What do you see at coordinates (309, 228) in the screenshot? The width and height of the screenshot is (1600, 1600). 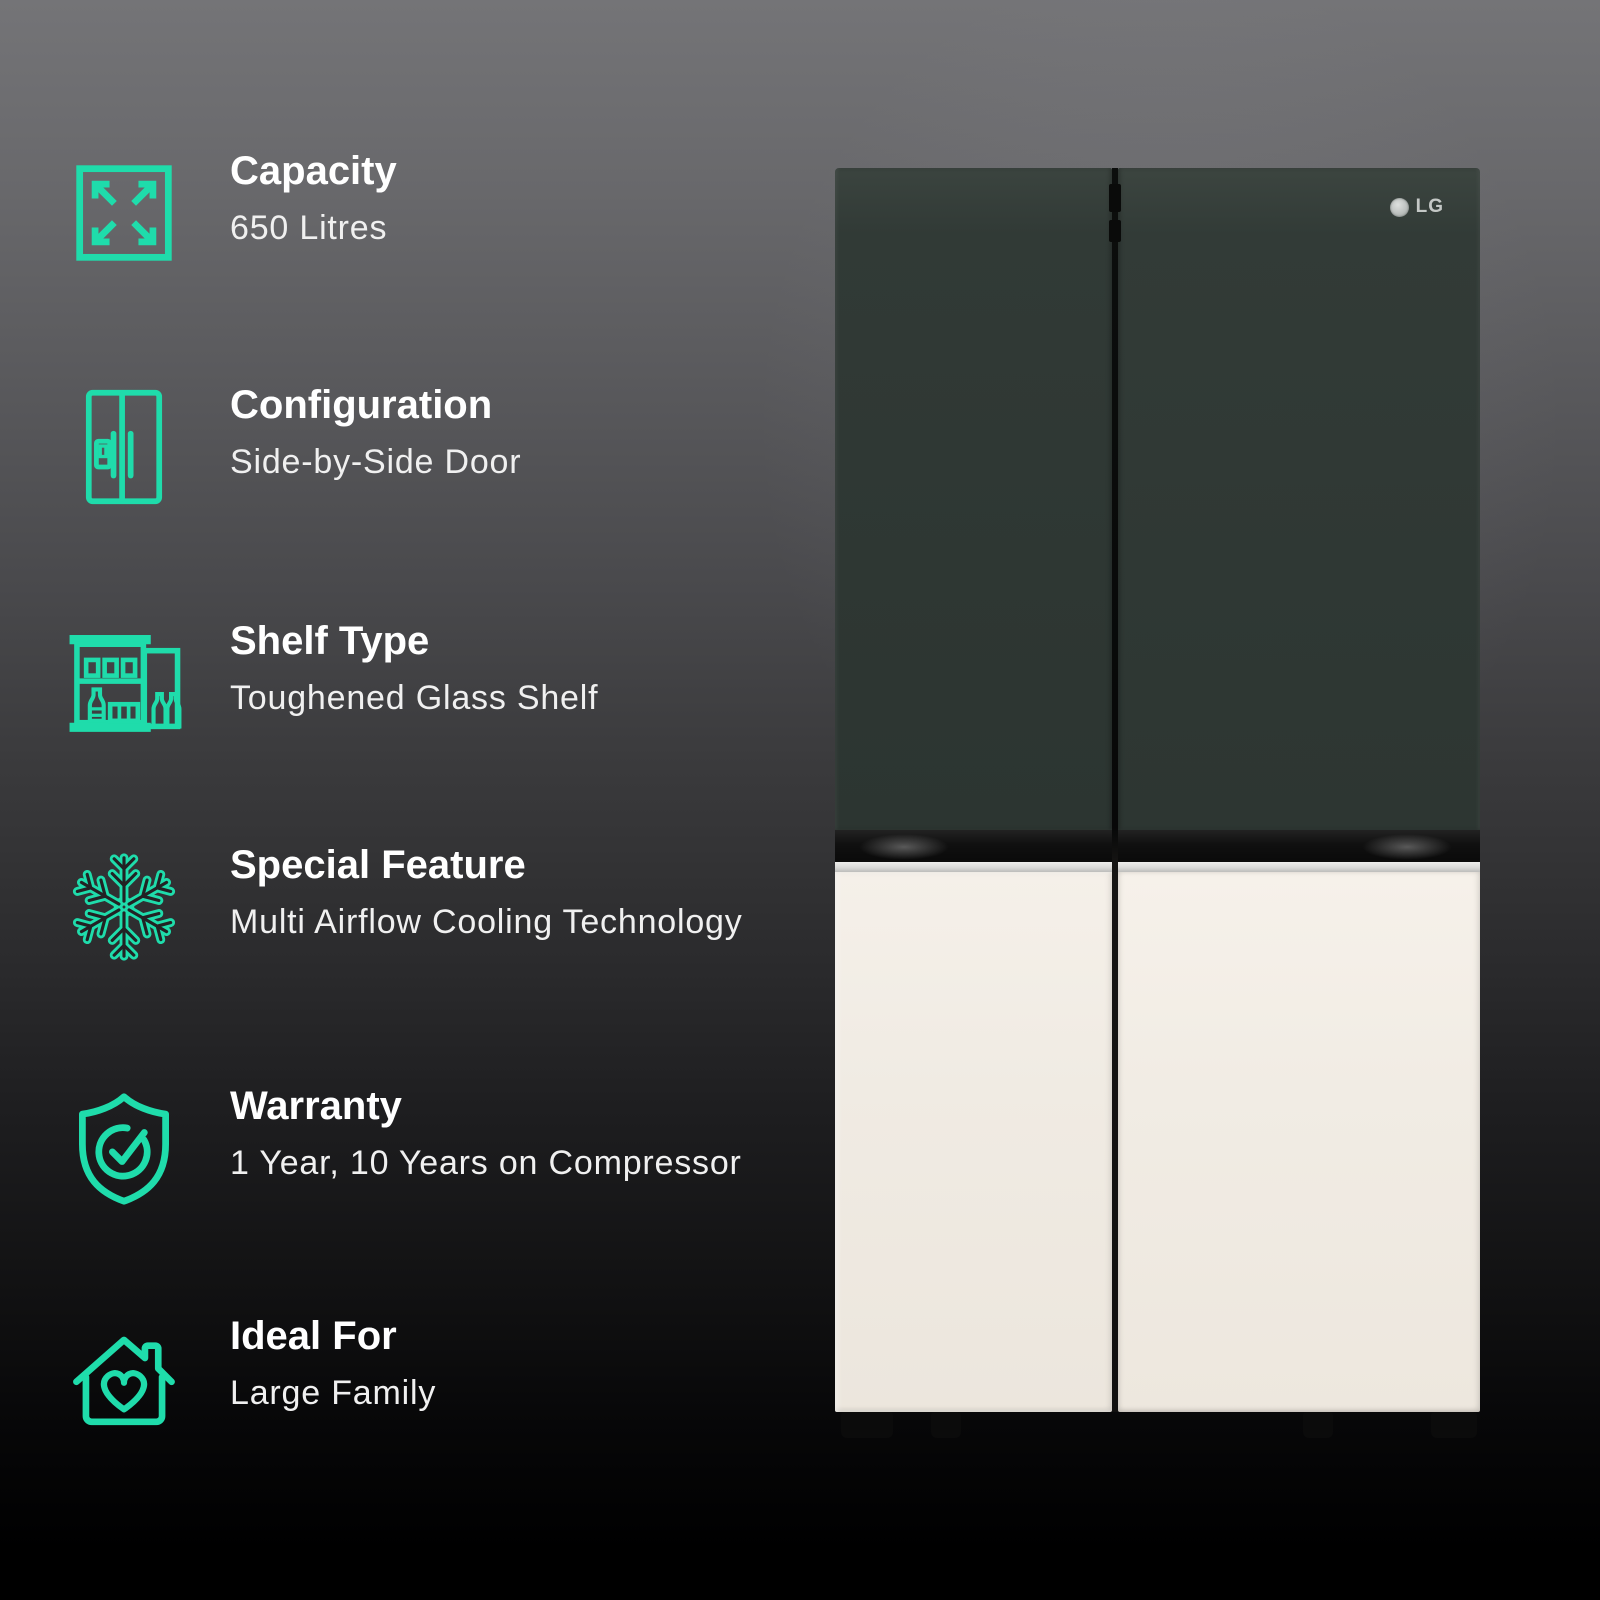 I see `feature-value: 650 Litres` at bounding box center [309, 228].